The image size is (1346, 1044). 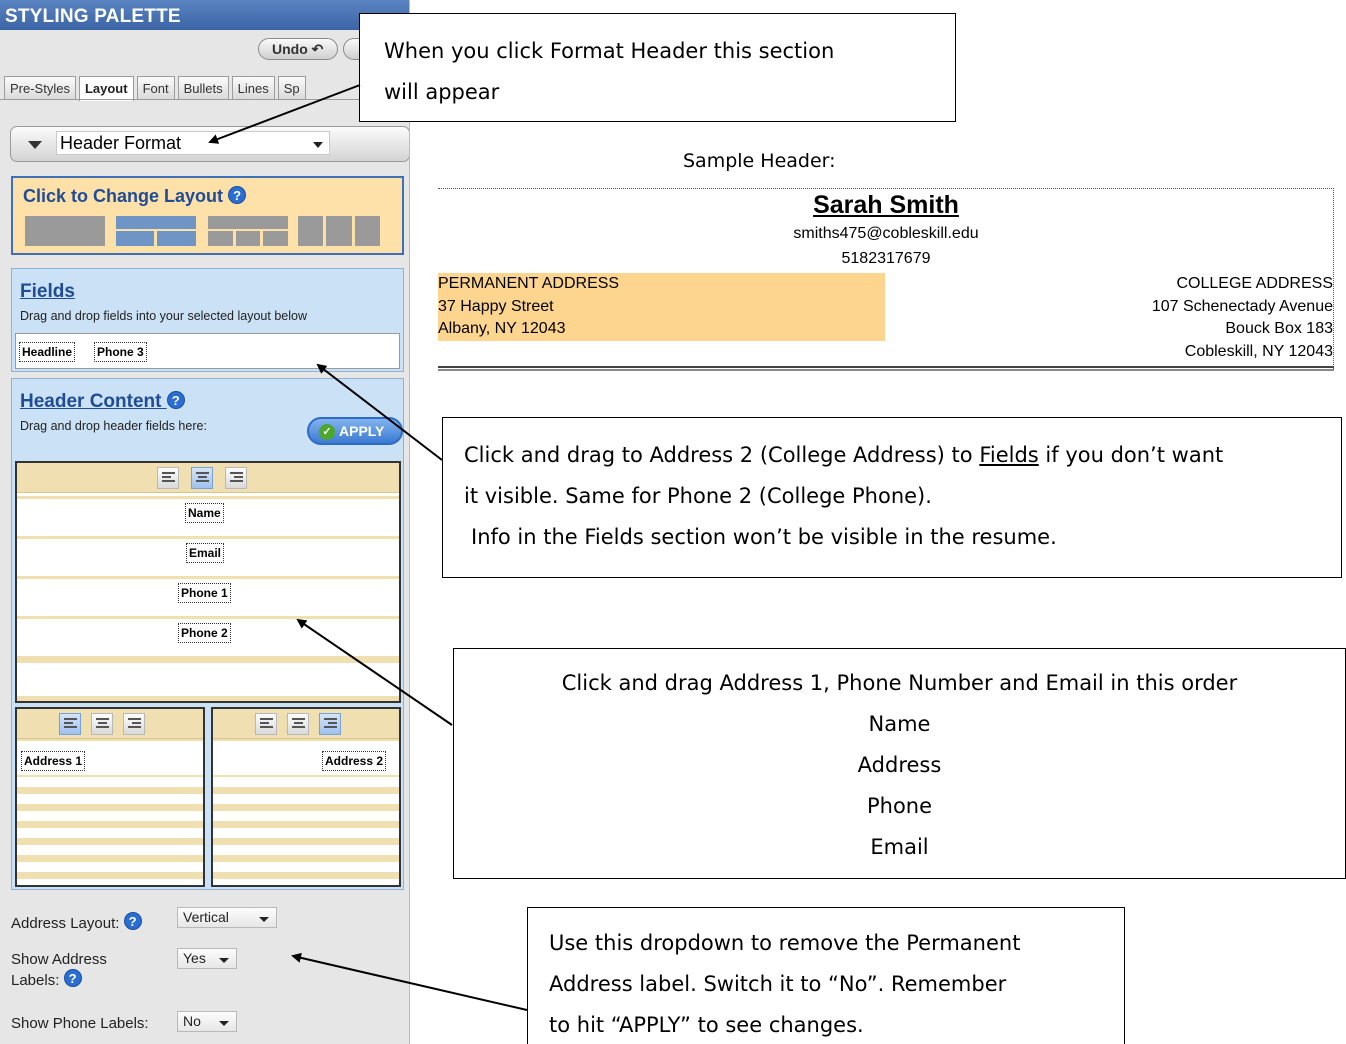 I want to click on layout-title: Click to Change Layout ?, so click(x=135, y=196).